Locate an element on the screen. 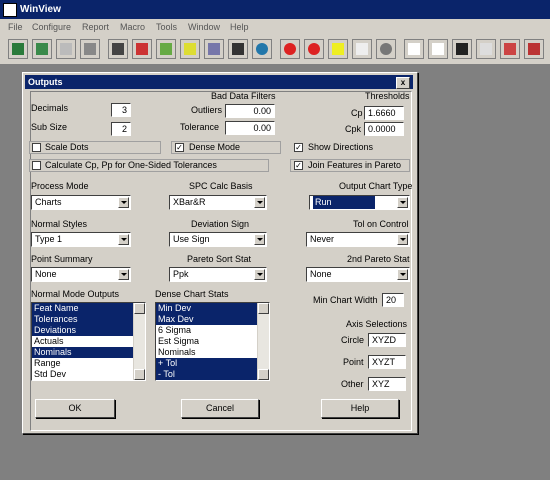 The width and height of the screenshot is (550, 480). dialog-title: Outputs is located at coordinates (45, 82).